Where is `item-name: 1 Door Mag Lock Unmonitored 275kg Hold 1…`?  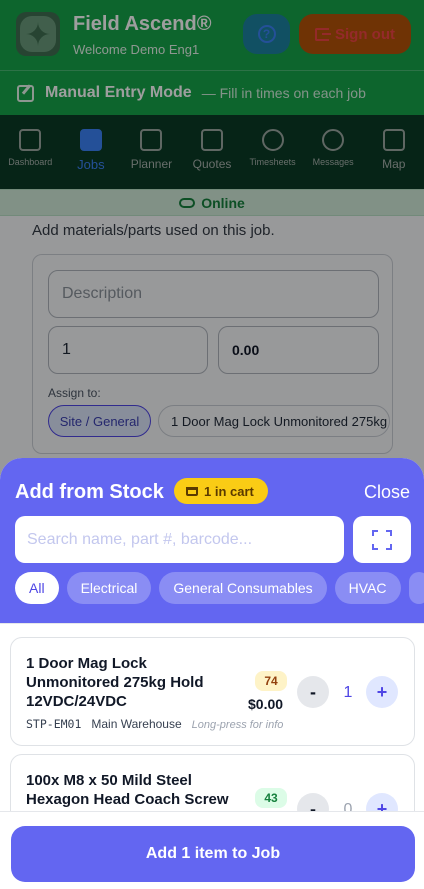
item-name: 1 Door Mag Lock Unmonitored 275kg Hold 1… is located at coordinates (115, 682).